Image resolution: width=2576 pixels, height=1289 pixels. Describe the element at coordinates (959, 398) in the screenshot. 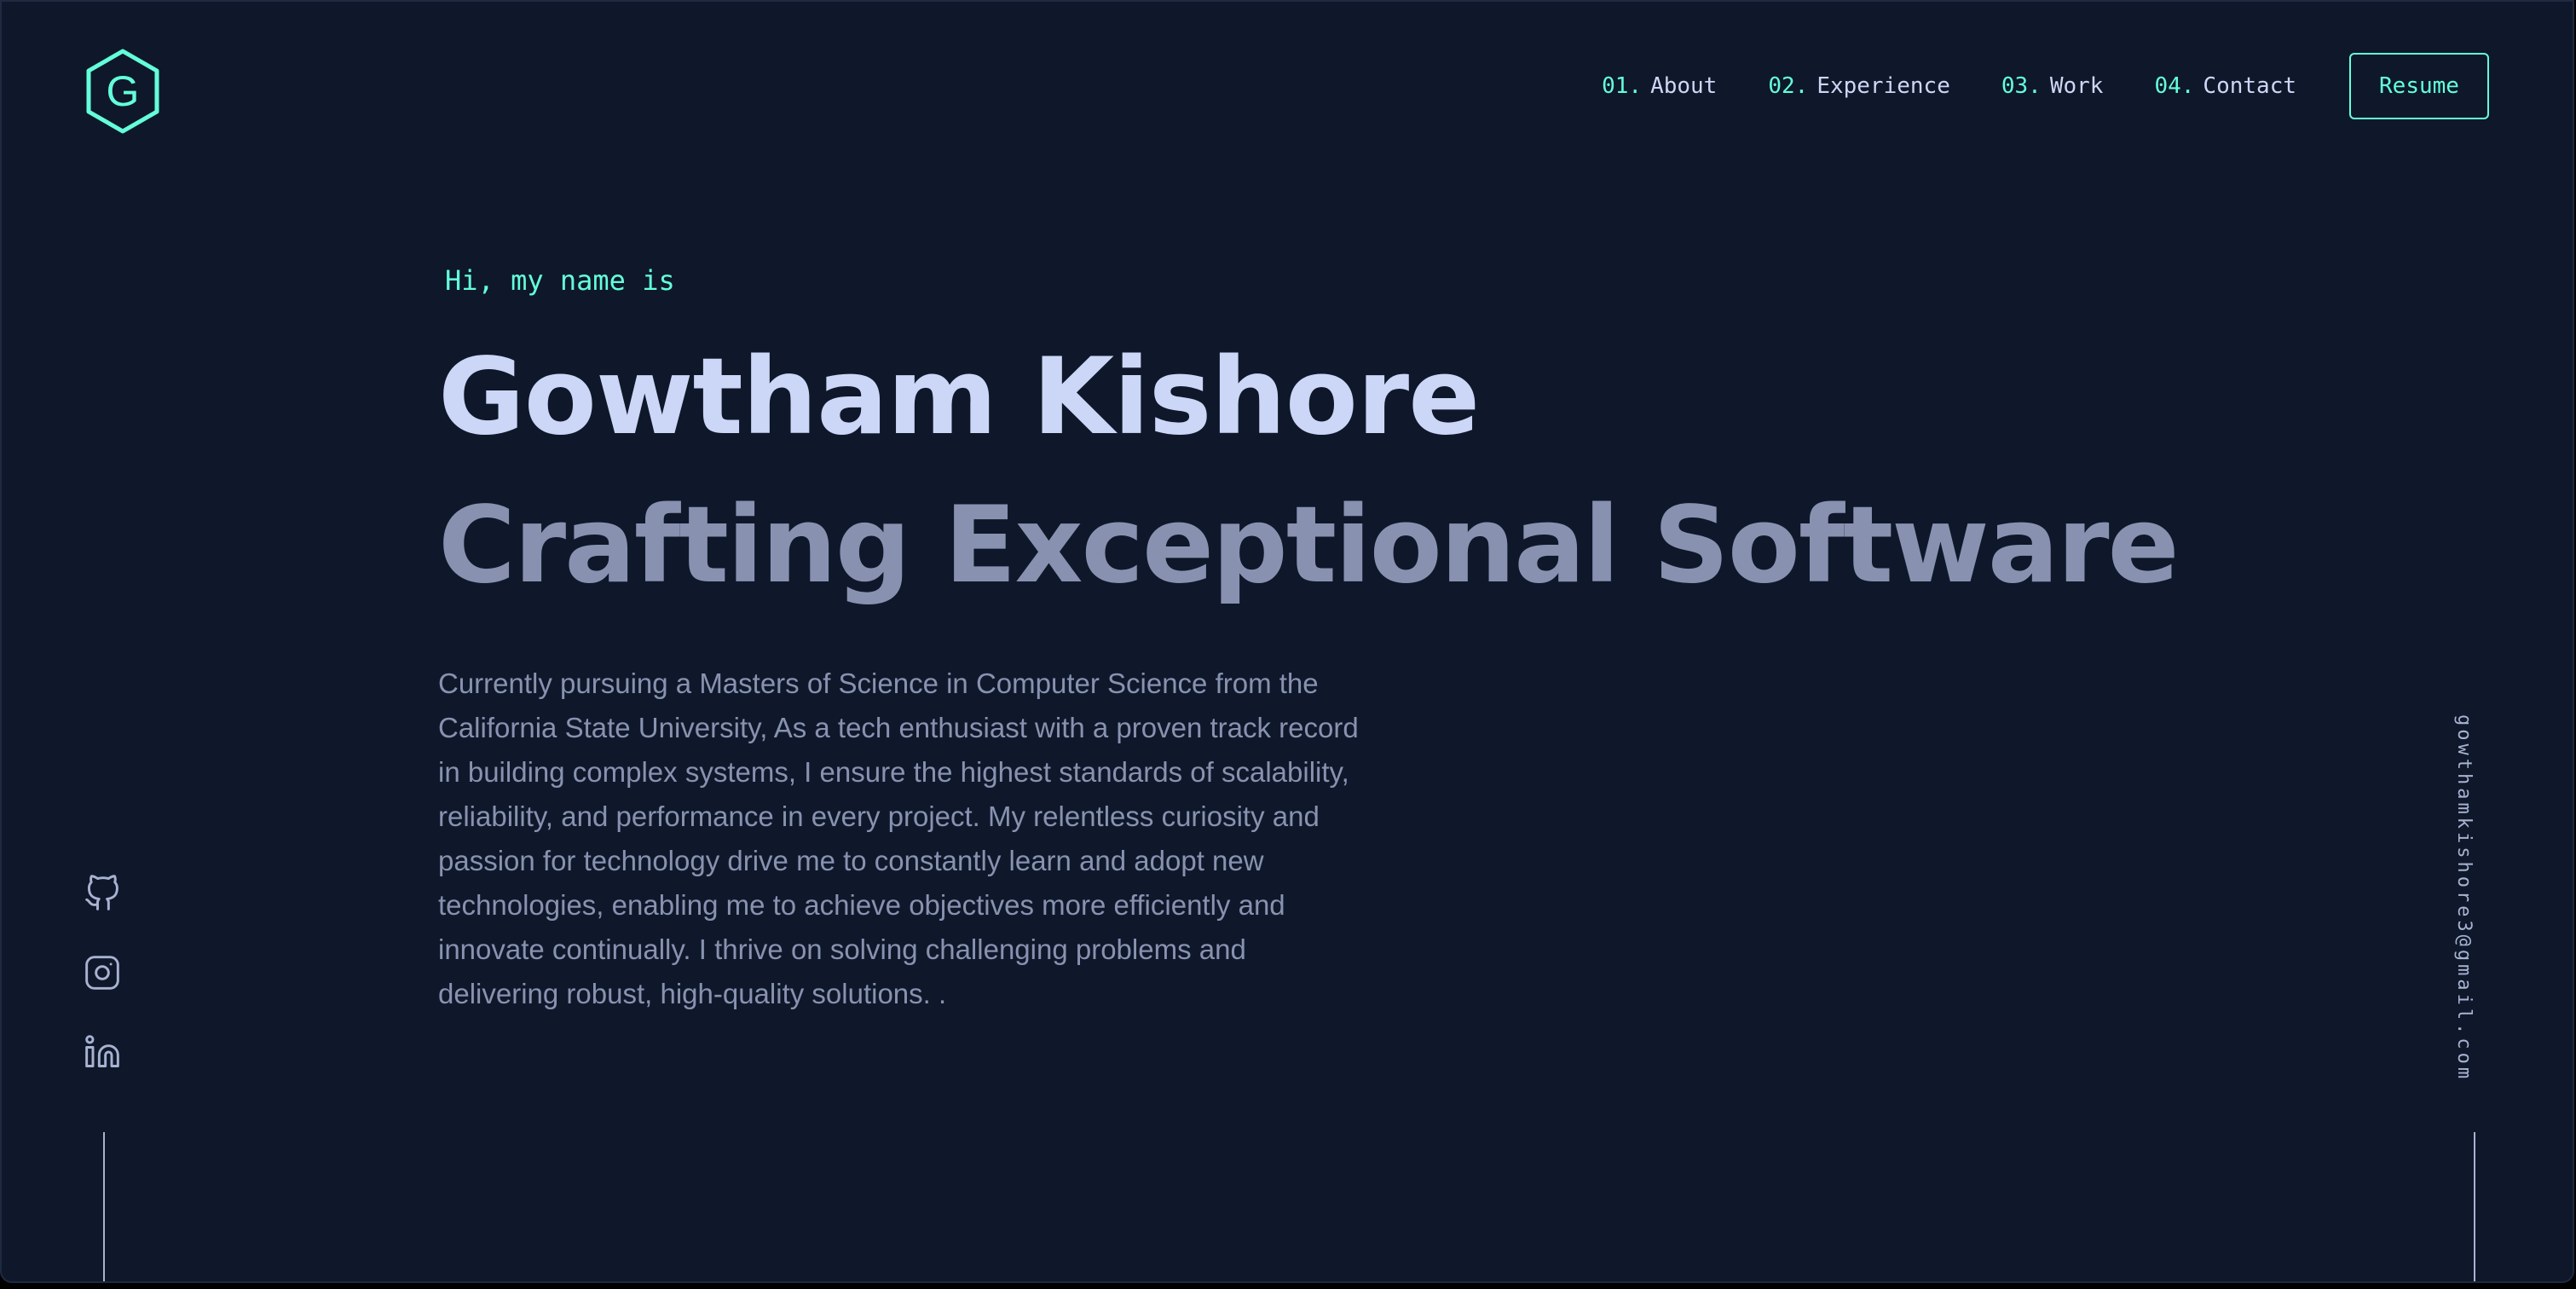

I see `hero-name: Gowtham Kishore` at that location.